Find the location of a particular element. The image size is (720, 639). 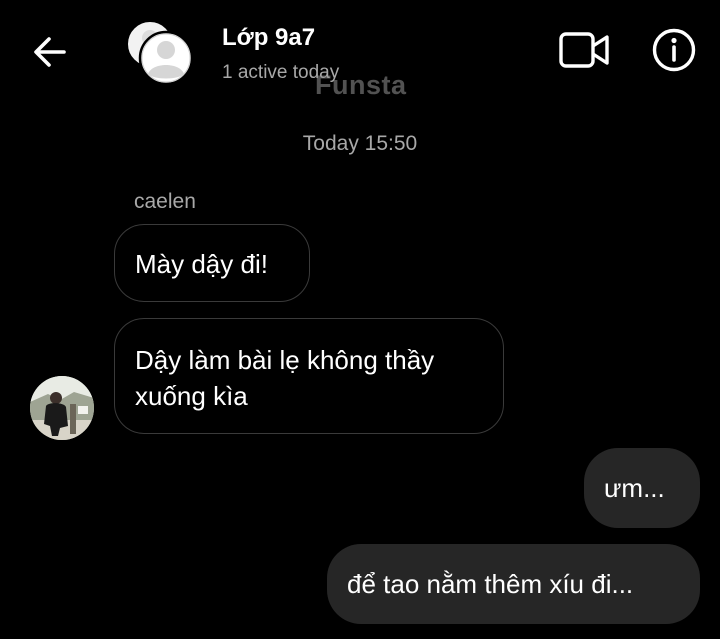

message-text-line: xuống kìa is located at coordinates (191, 396).